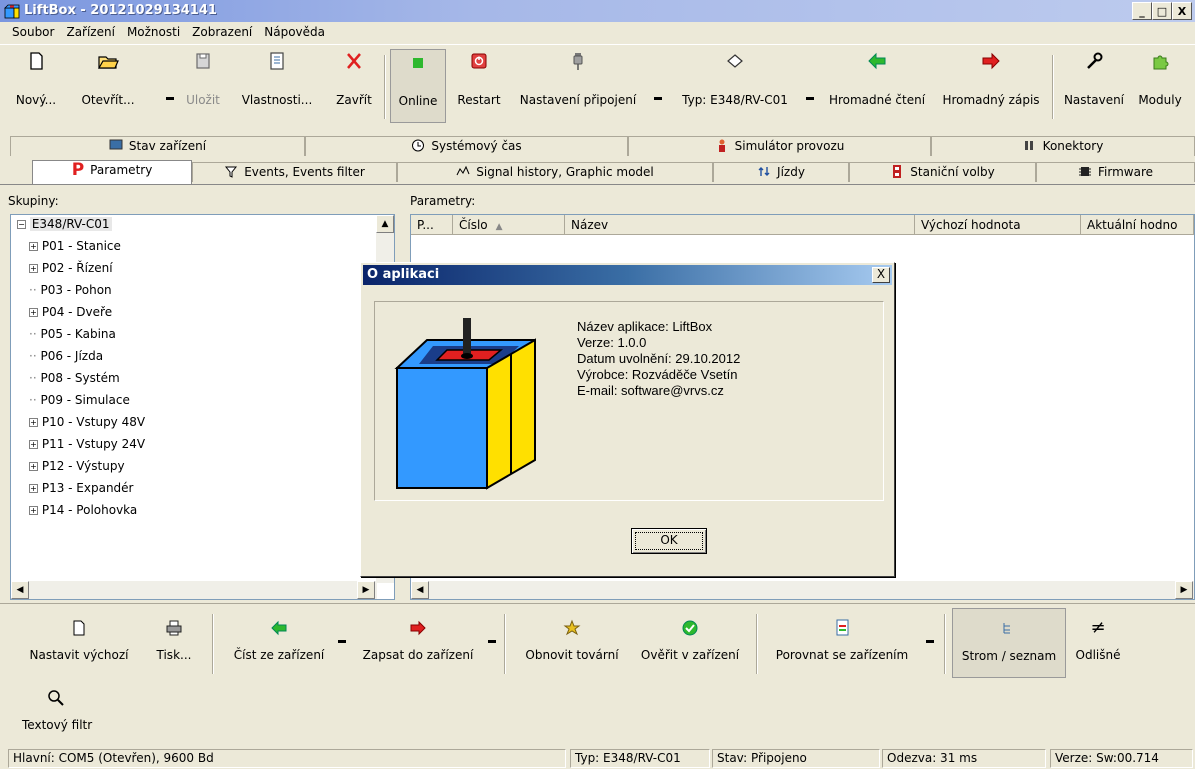 The width and height of the screenshot is (1195, 769). Describe the element at coordinates (740, 225) in the screenshot. I see `column-header-name: Název` at that location.